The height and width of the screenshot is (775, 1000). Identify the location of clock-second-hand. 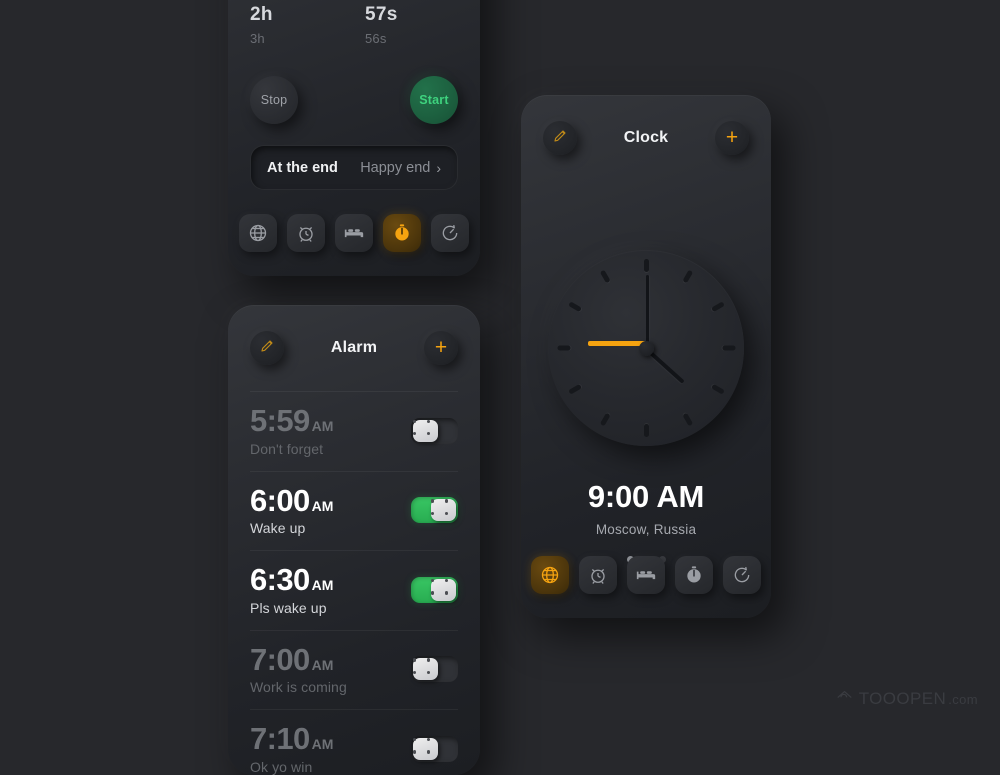
(617, 343).